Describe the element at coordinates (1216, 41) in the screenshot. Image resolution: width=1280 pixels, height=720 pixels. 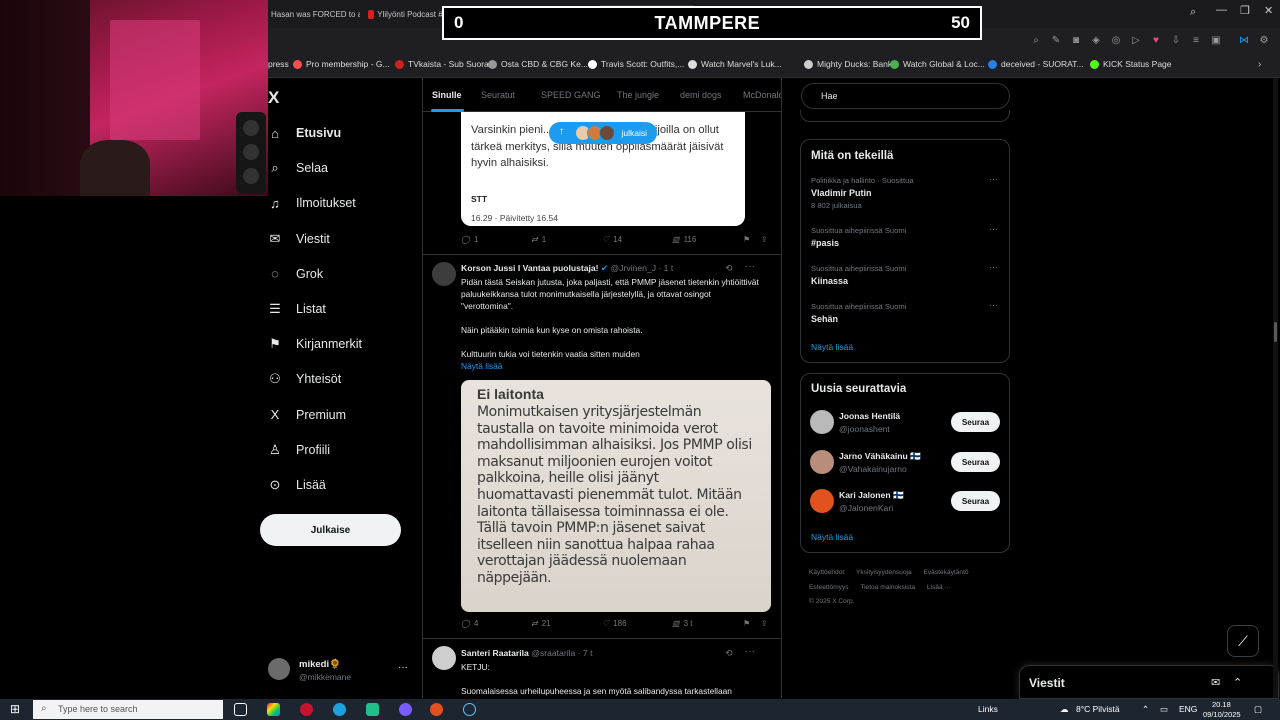
I see `lock-icon: ▣` at that location.